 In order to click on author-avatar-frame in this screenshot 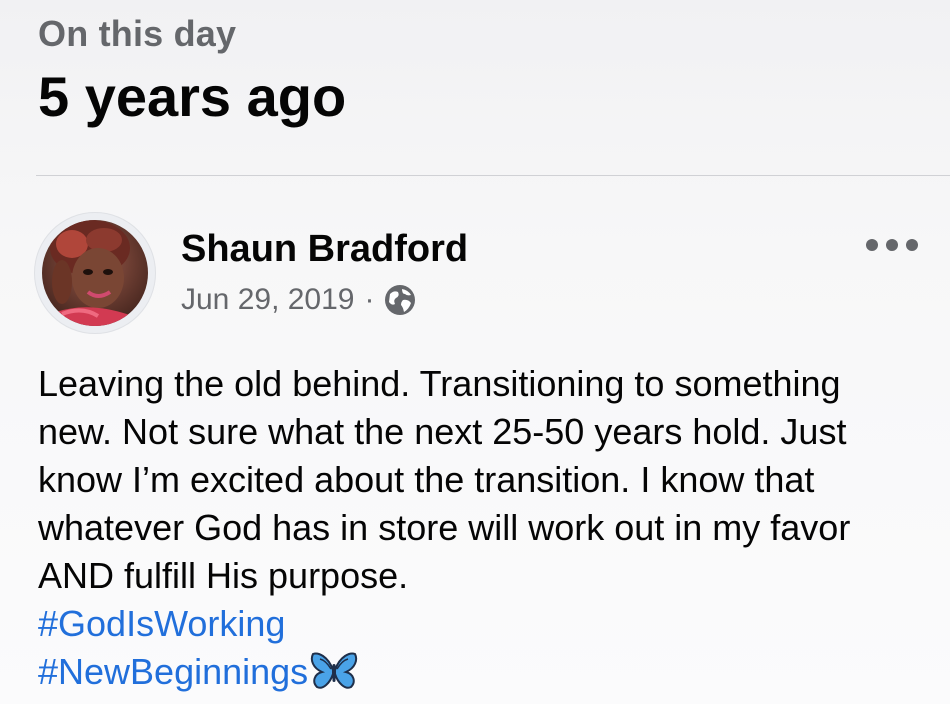, I will do `click(95, 273)`.